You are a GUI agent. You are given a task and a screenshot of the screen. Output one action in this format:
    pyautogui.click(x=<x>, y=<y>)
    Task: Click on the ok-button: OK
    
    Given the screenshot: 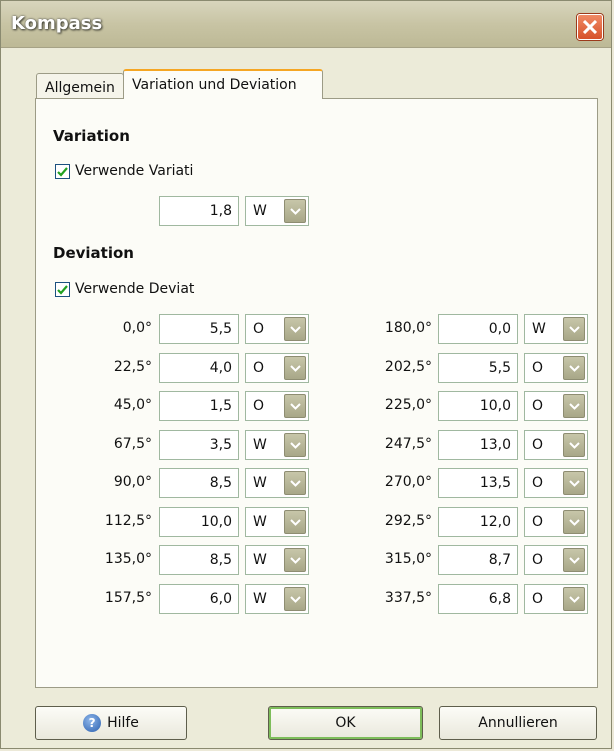 What is the action you would take?
    pyautogui.click(x=345, y=723)
    